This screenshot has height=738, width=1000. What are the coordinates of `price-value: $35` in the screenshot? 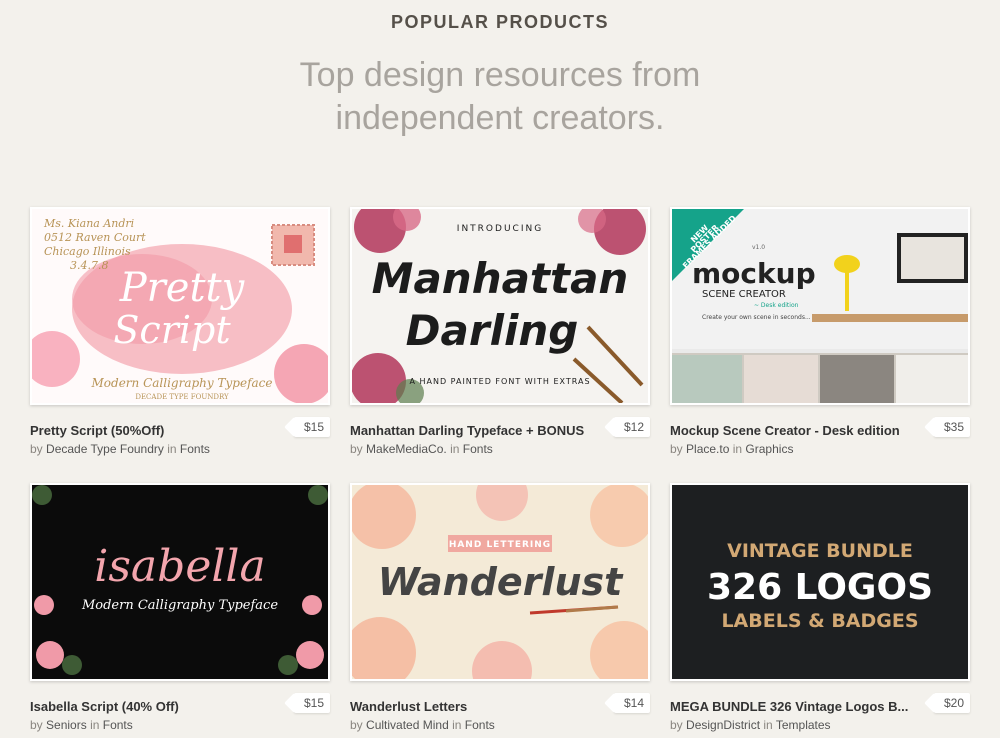 It's located at (953, 427).